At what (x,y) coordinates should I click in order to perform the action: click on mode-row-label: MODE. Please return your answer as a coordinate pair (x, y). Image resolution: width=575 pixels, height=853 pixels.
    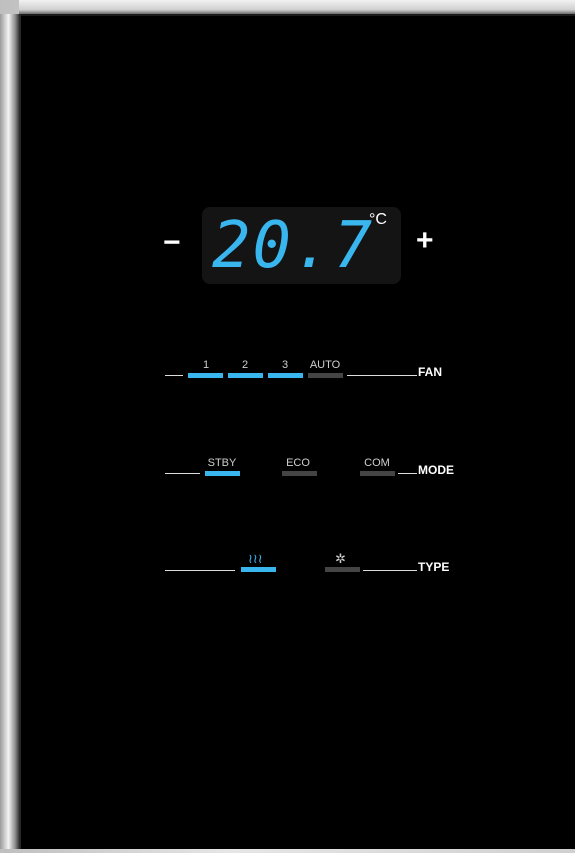
    Looking at the image, I should click on (436, 470).